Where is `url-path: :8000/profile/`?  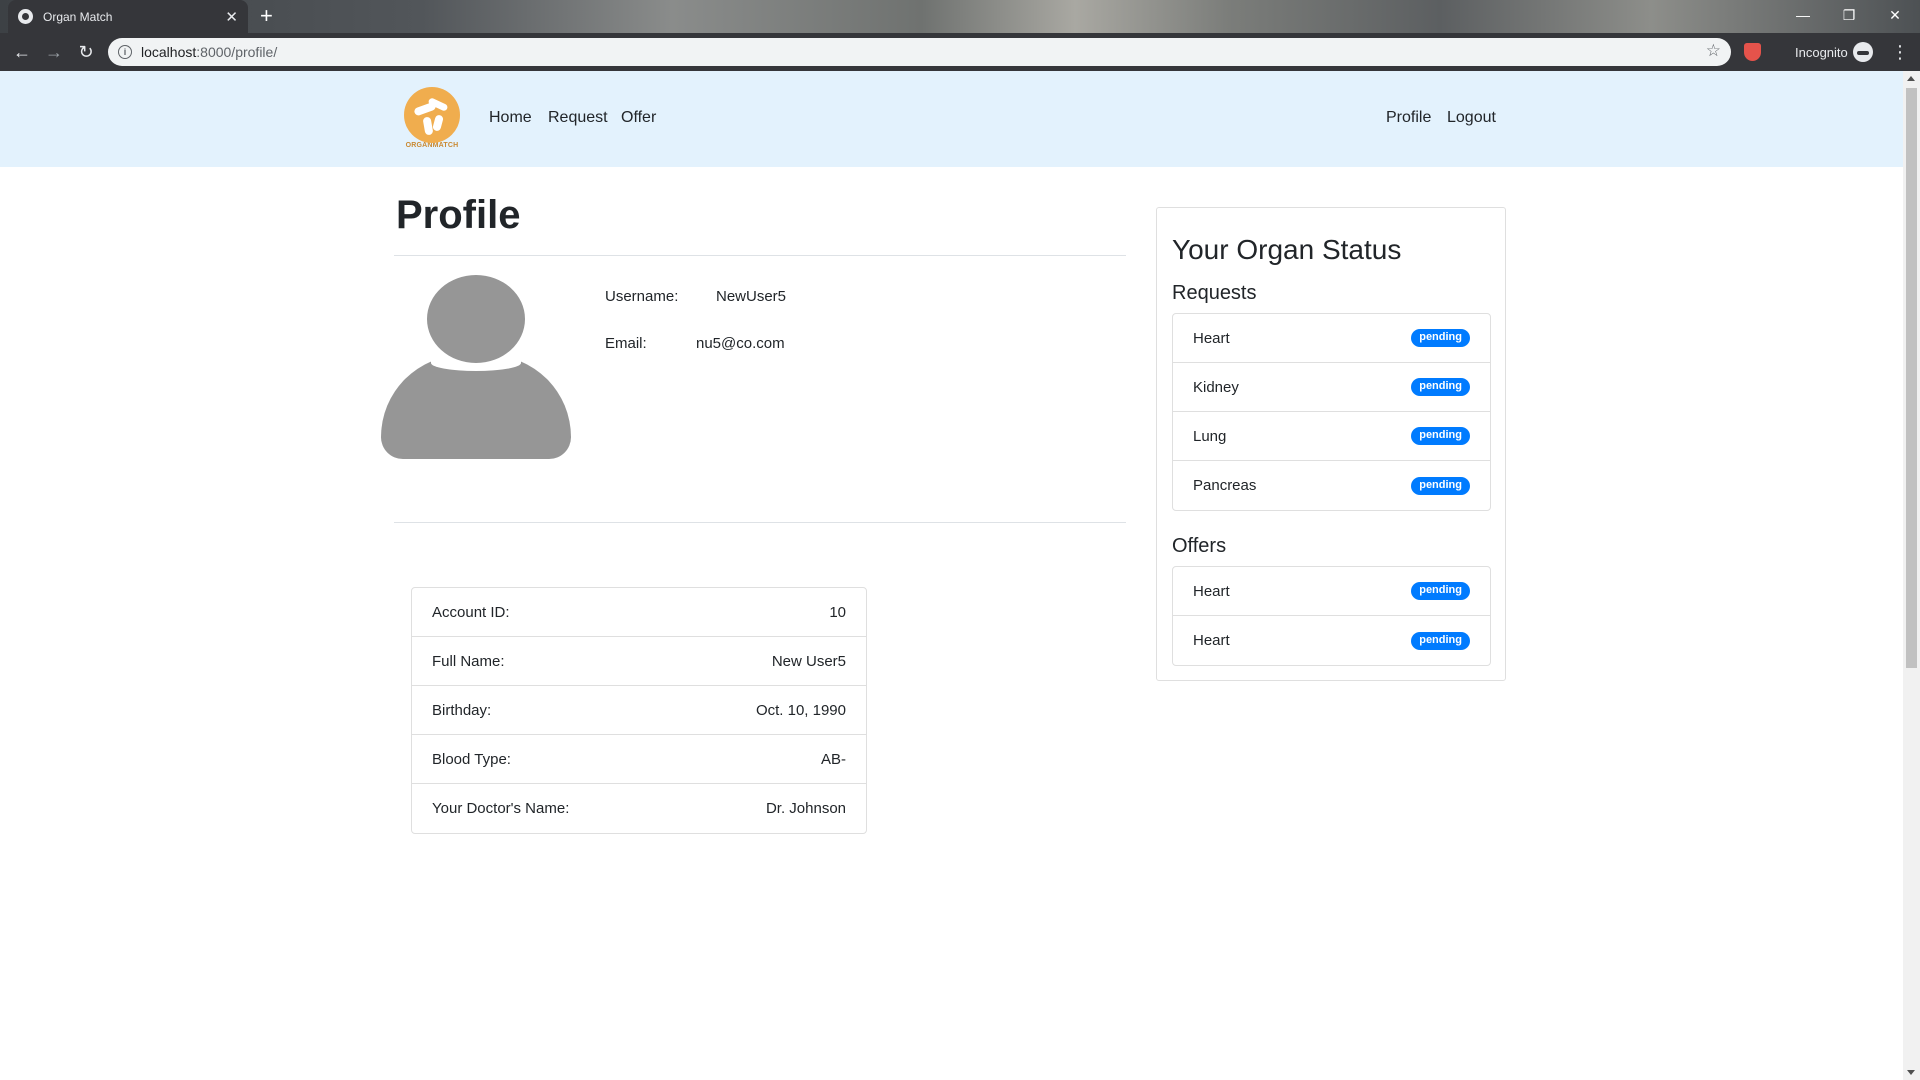 url-path: :8000/profile/ is located at coordinates (237, 52).